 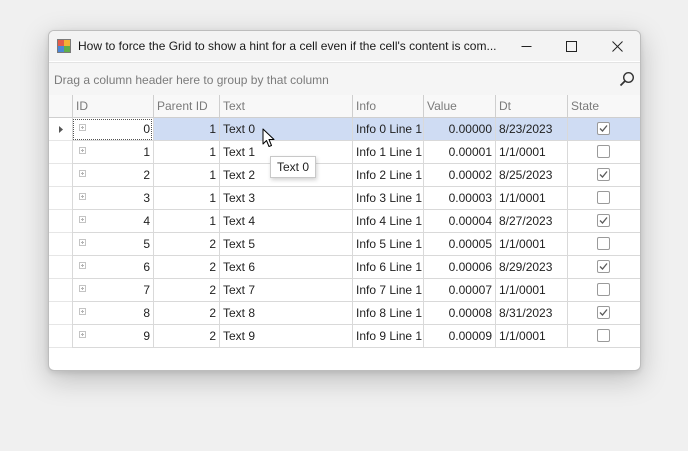 I want to click on cell-id: 2, so click(x=112, y=175).